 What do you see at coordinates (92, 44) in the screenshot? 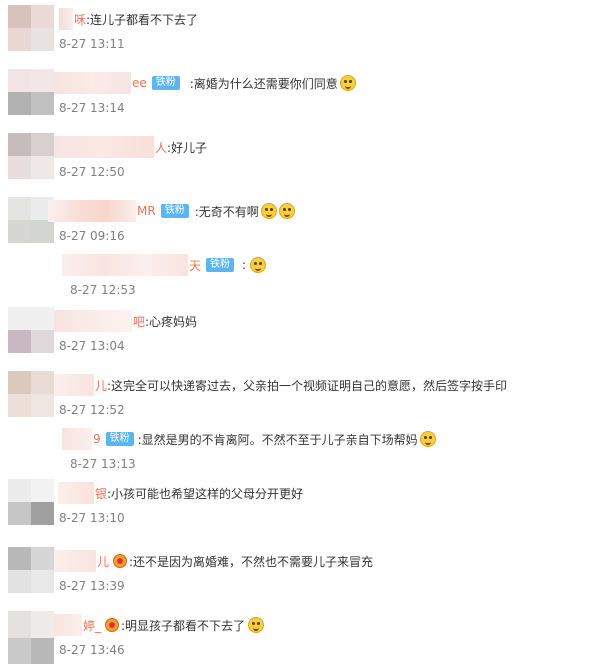
I see `timestamp: 8-27 13:11` at bounding box center [92, 44].